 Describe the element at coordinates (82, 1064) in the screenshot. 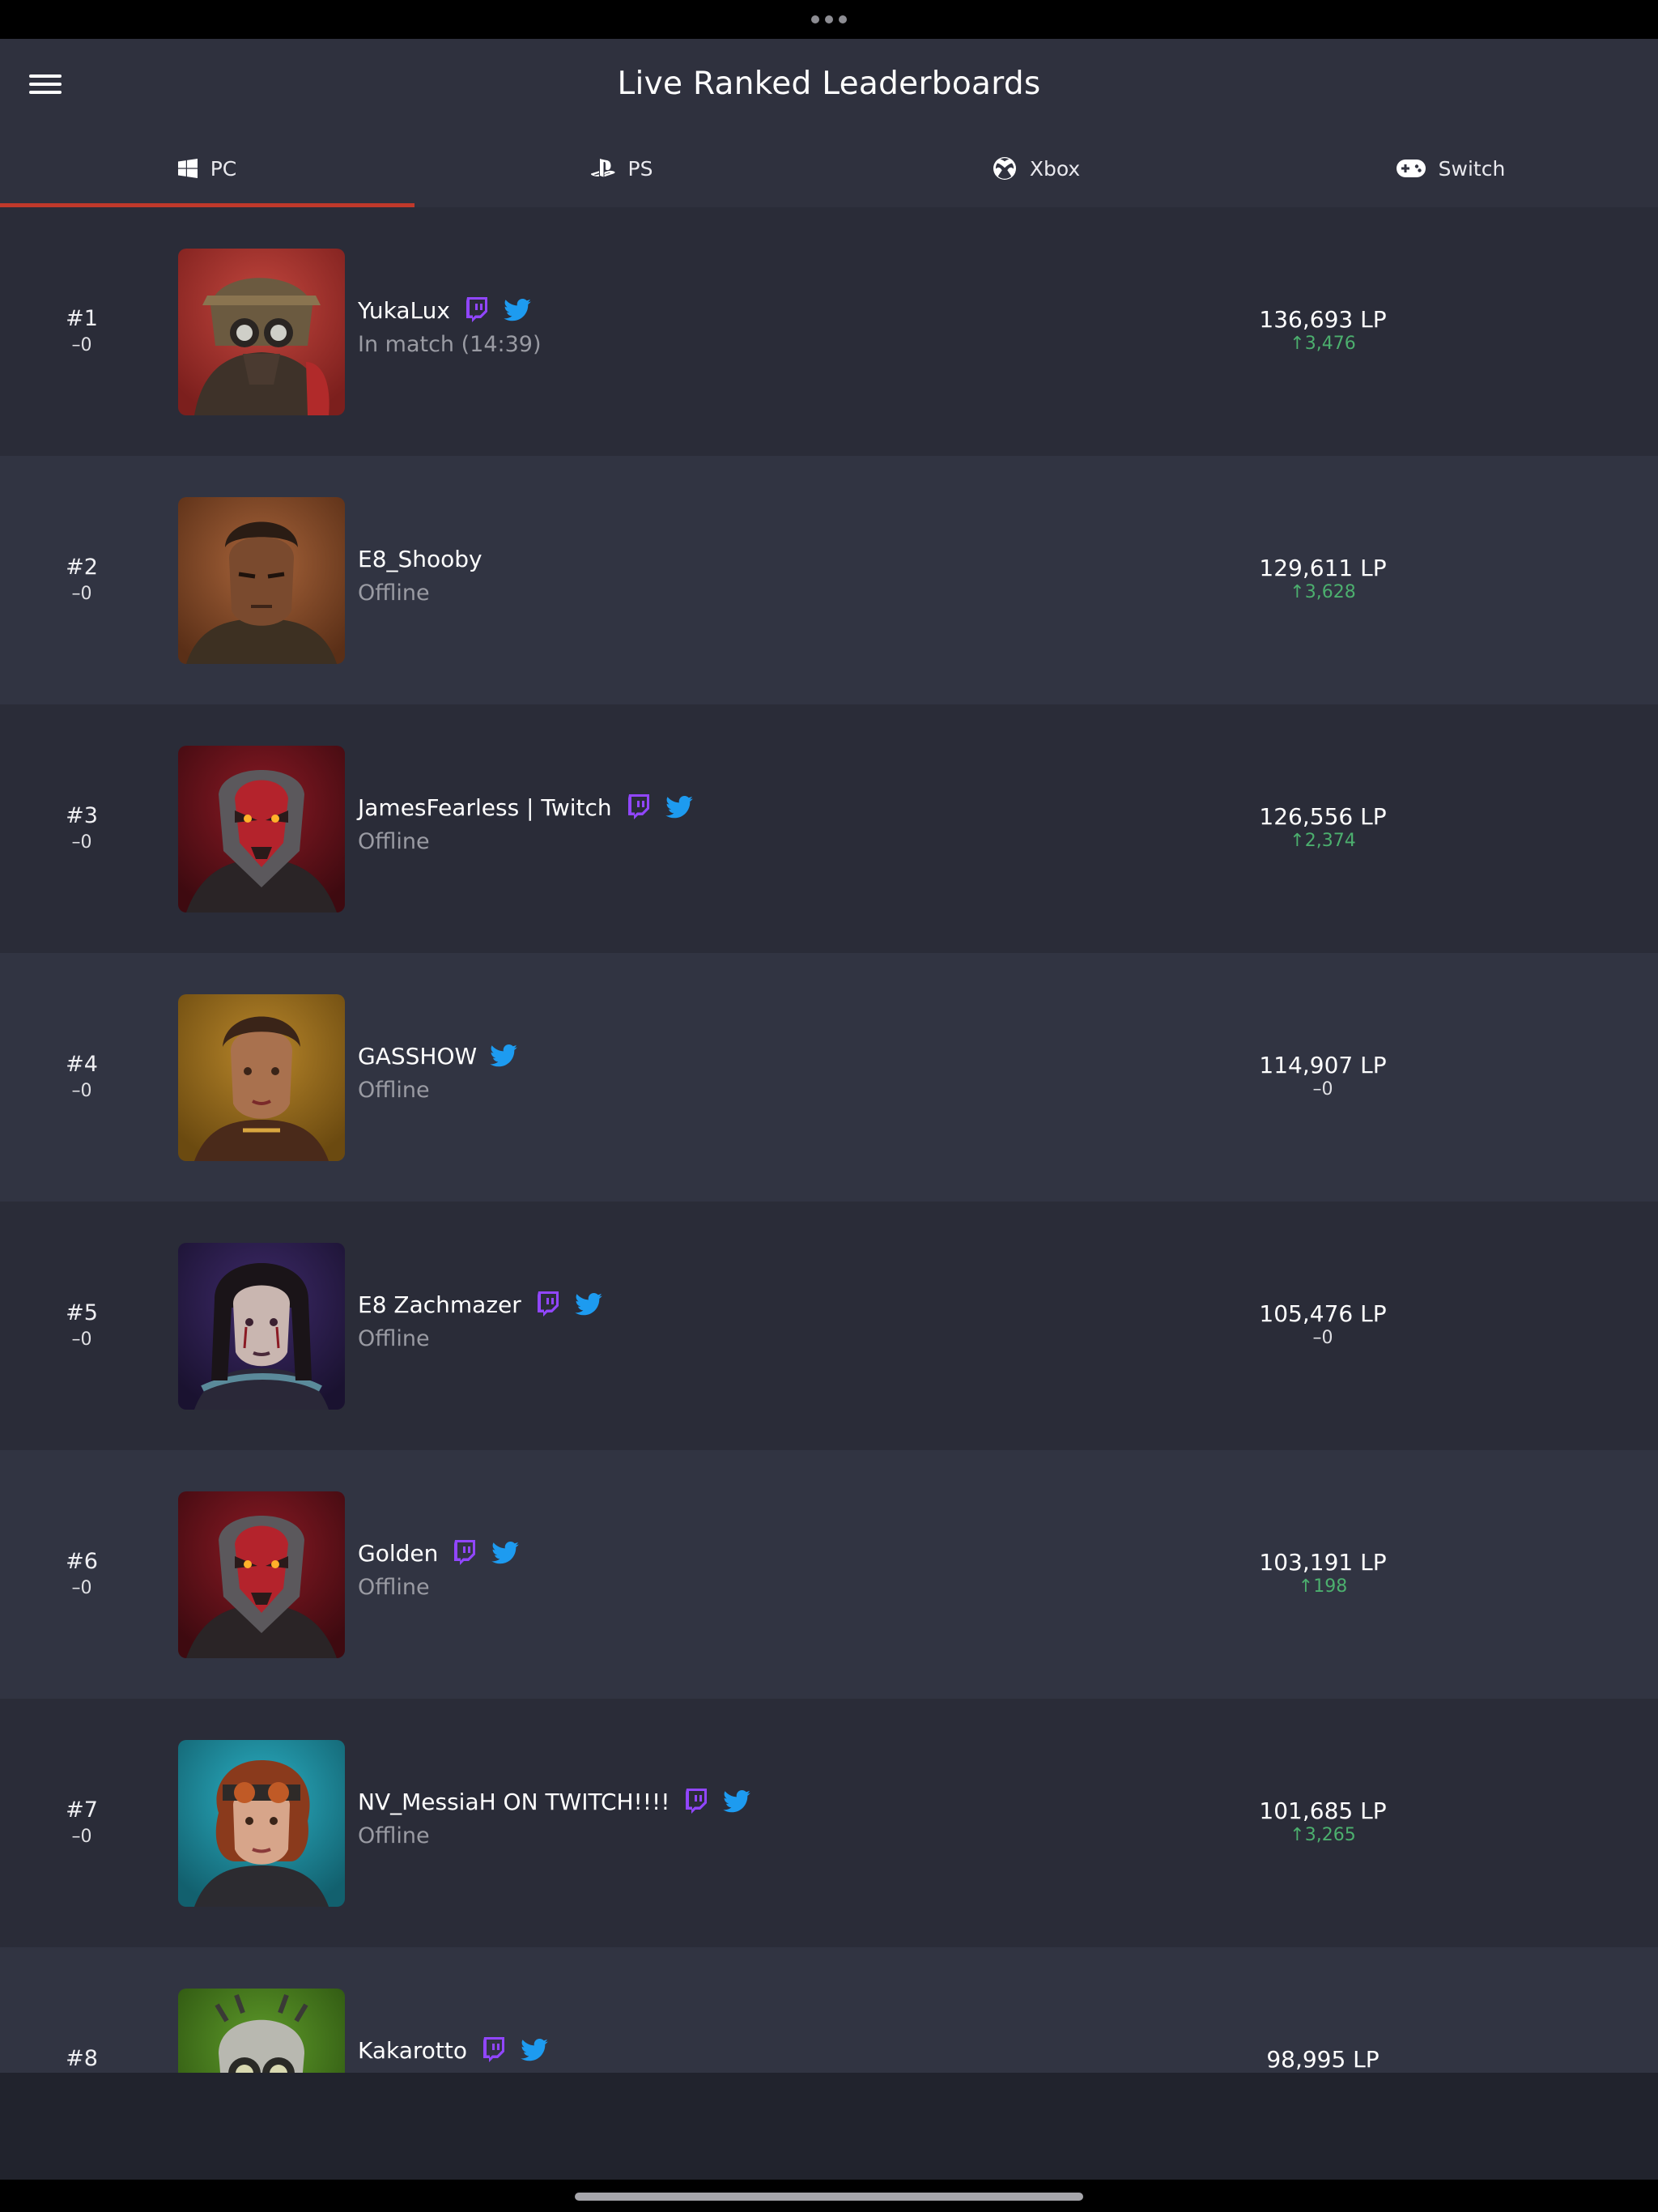

I see `rank-number: #4` at that location.